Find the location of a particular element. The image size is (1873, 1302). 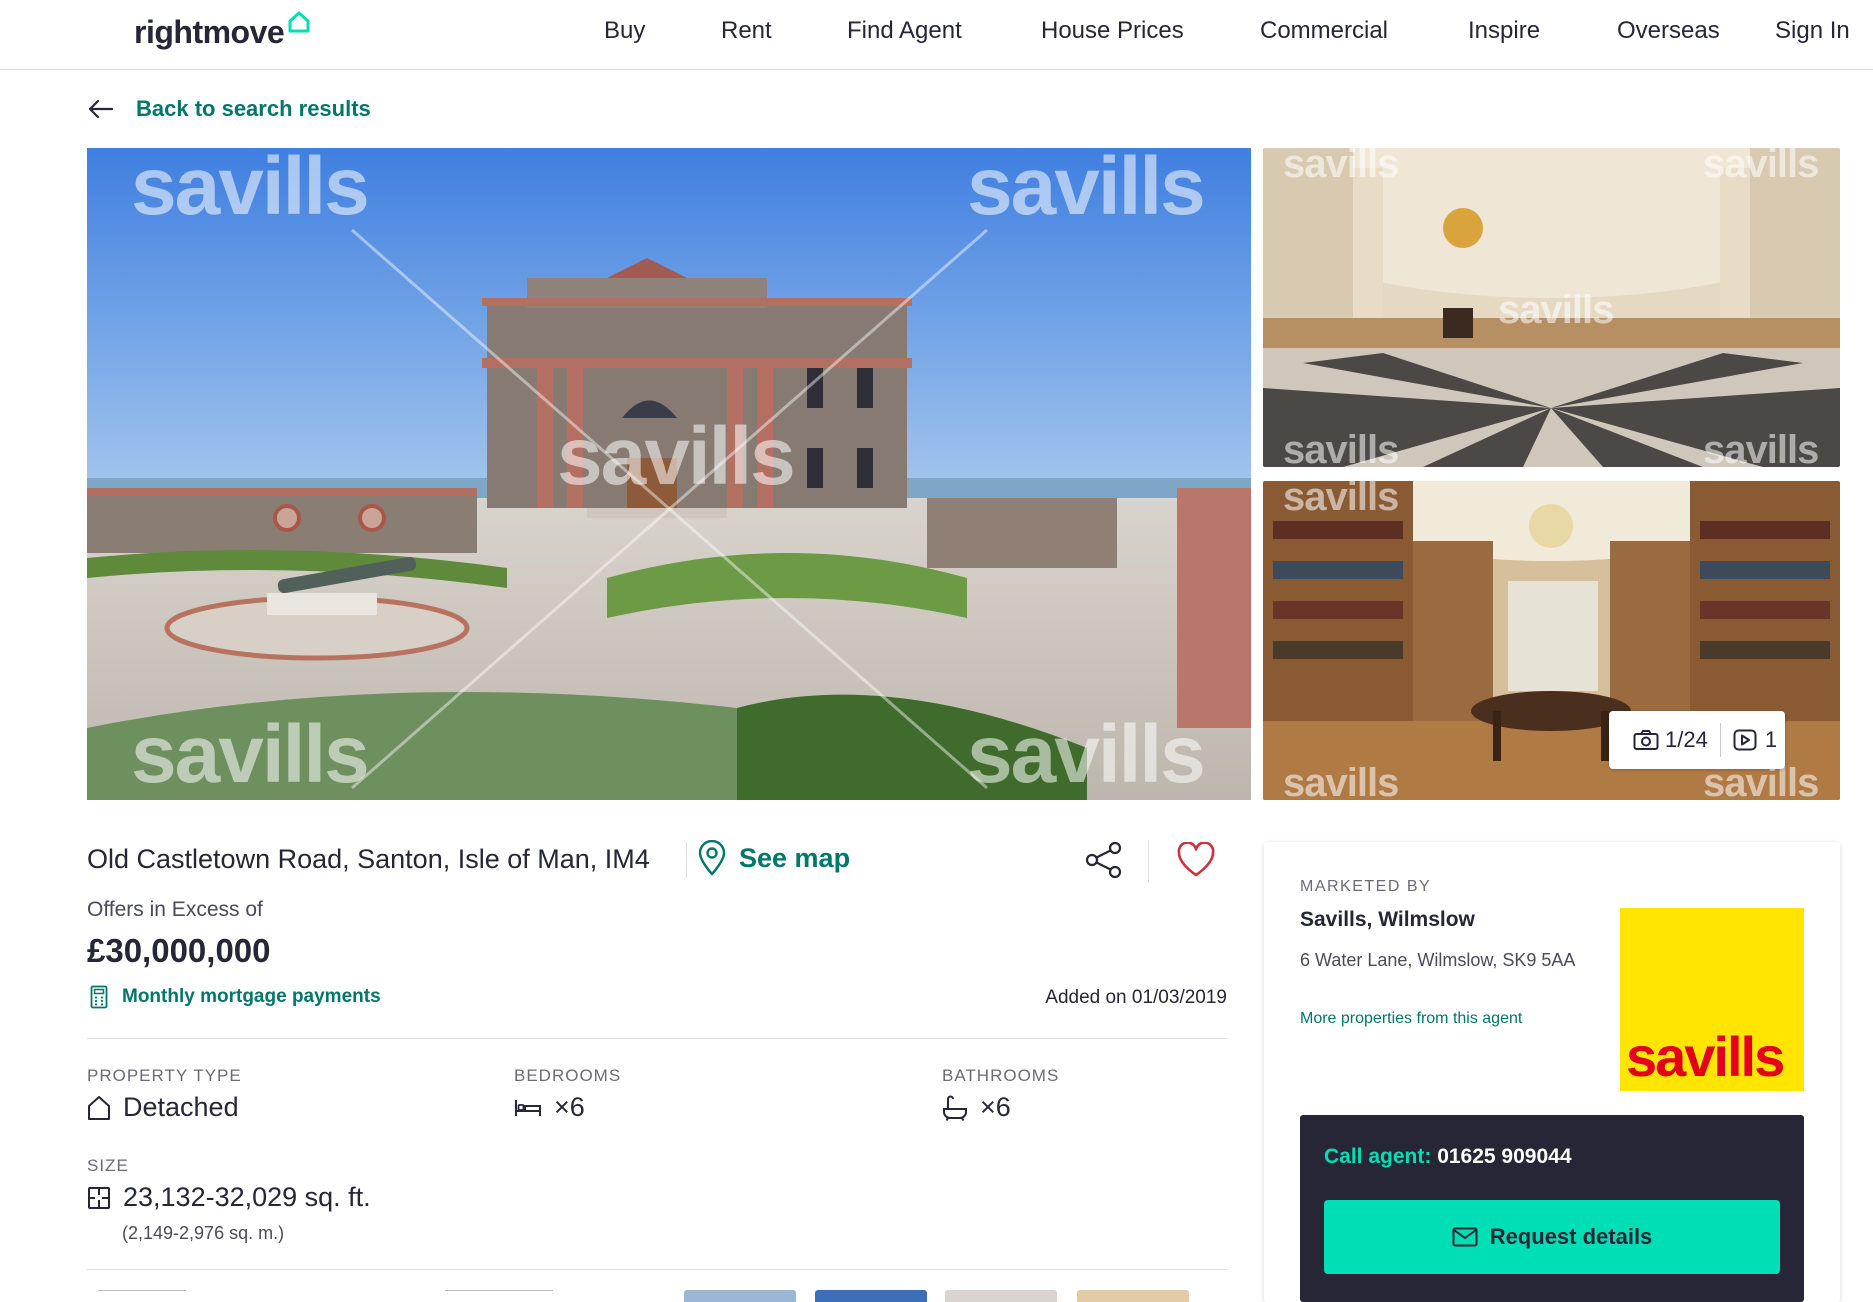

nav-inspire: Inspire is located at coordinates (1504, 32).